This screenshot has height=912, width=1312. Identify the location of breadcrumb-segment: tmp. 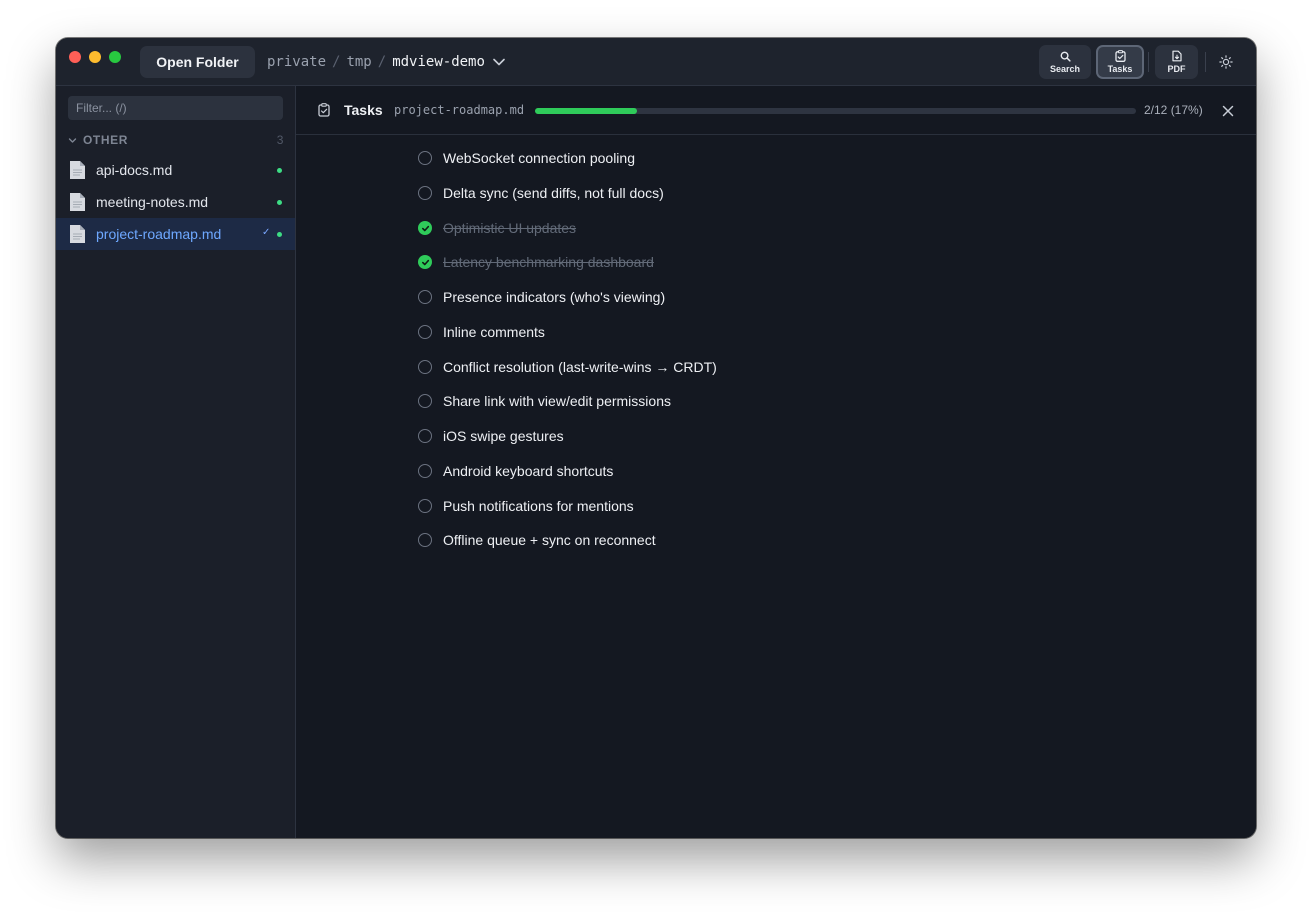
(358, 62).